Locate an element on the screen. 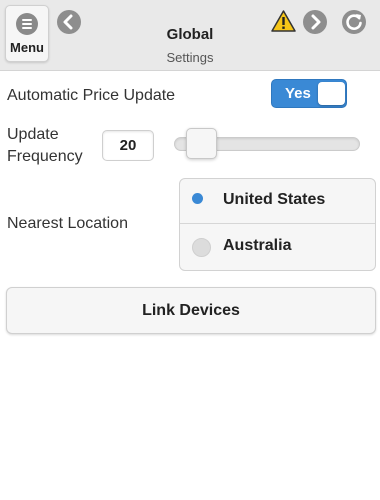 Image resolution: width=380 pixels, height=500 pixels. back-arrow-icon is located at coordinates (68, 22).